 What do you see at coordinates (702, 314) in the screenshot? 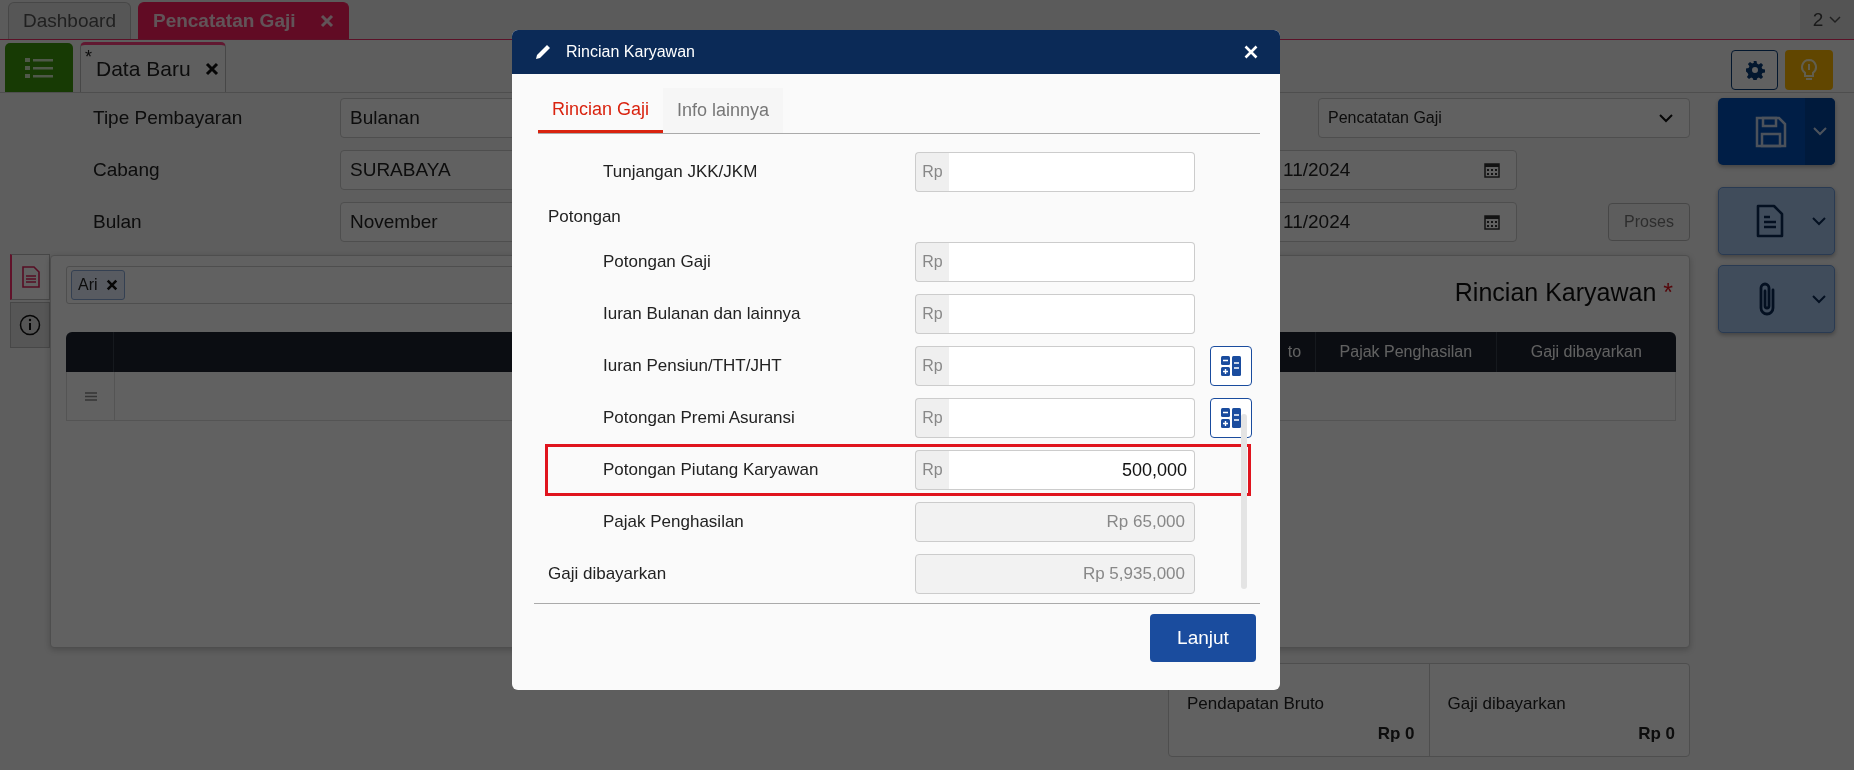
I see `field-label: Iuran Bulanan dan lainnya` at bounding box center [702, 314].